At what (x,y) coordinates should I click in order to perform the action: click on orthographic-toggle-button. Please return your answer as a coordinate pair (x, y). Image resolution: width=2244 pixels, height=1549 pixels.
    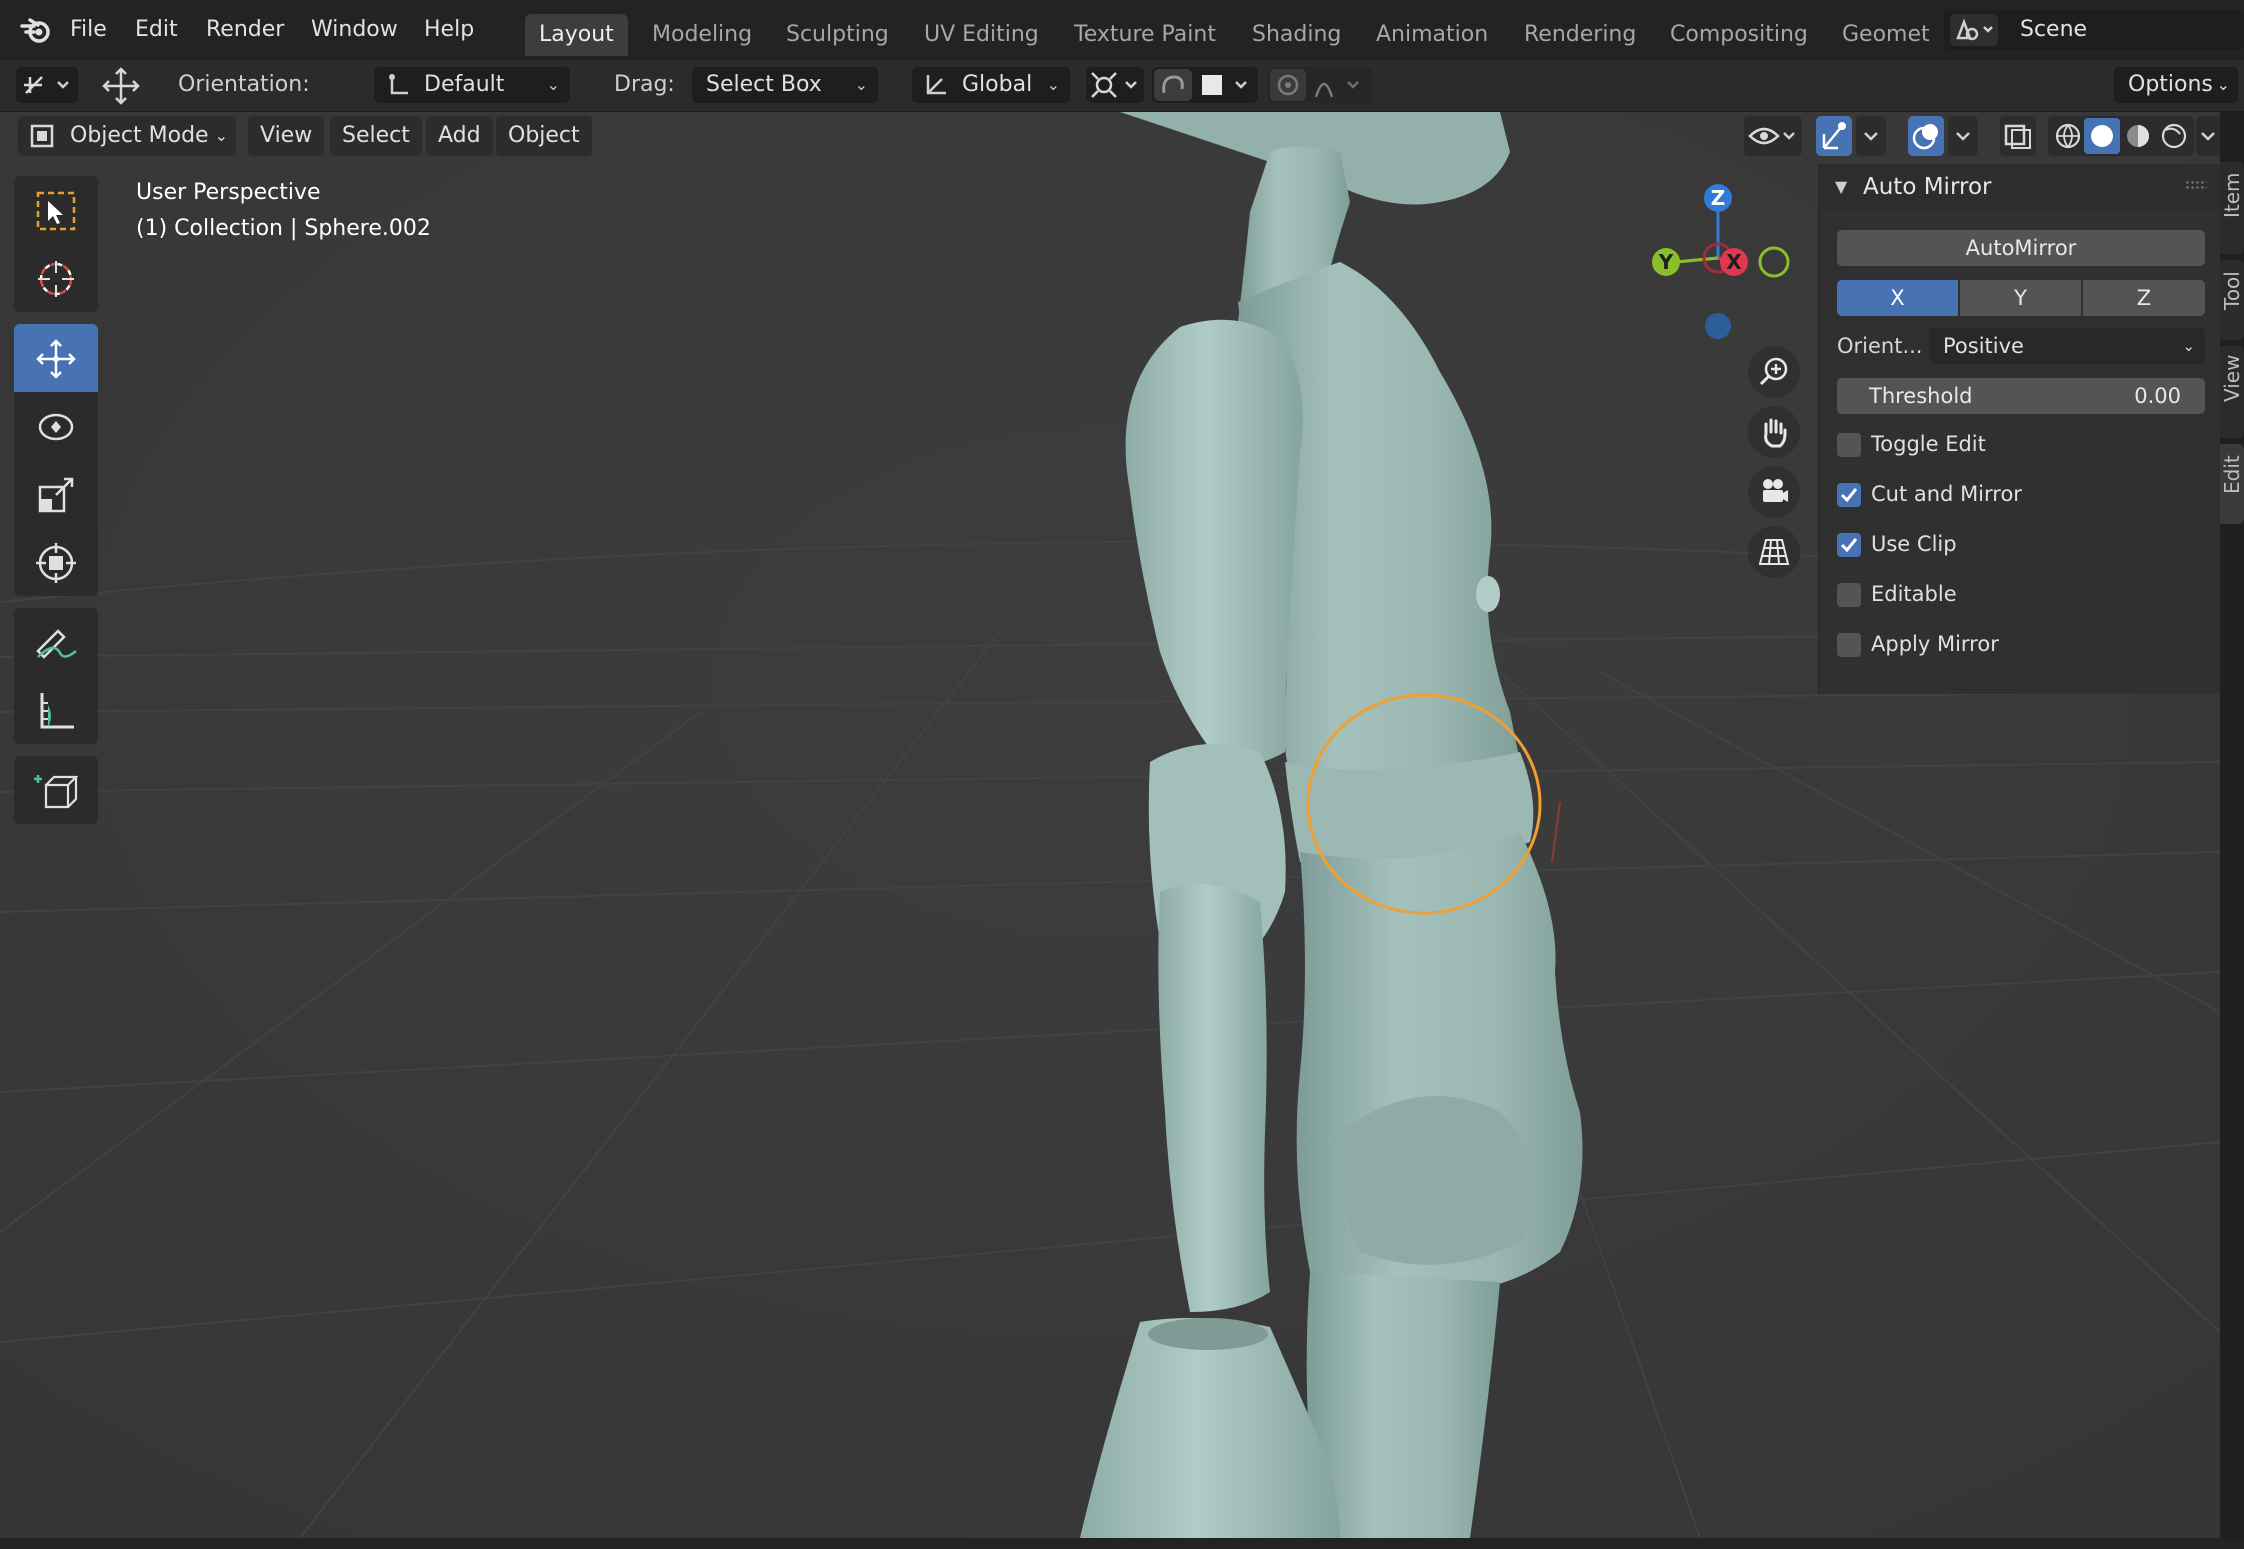
    Looking at the image, I should click on (1774, 552).